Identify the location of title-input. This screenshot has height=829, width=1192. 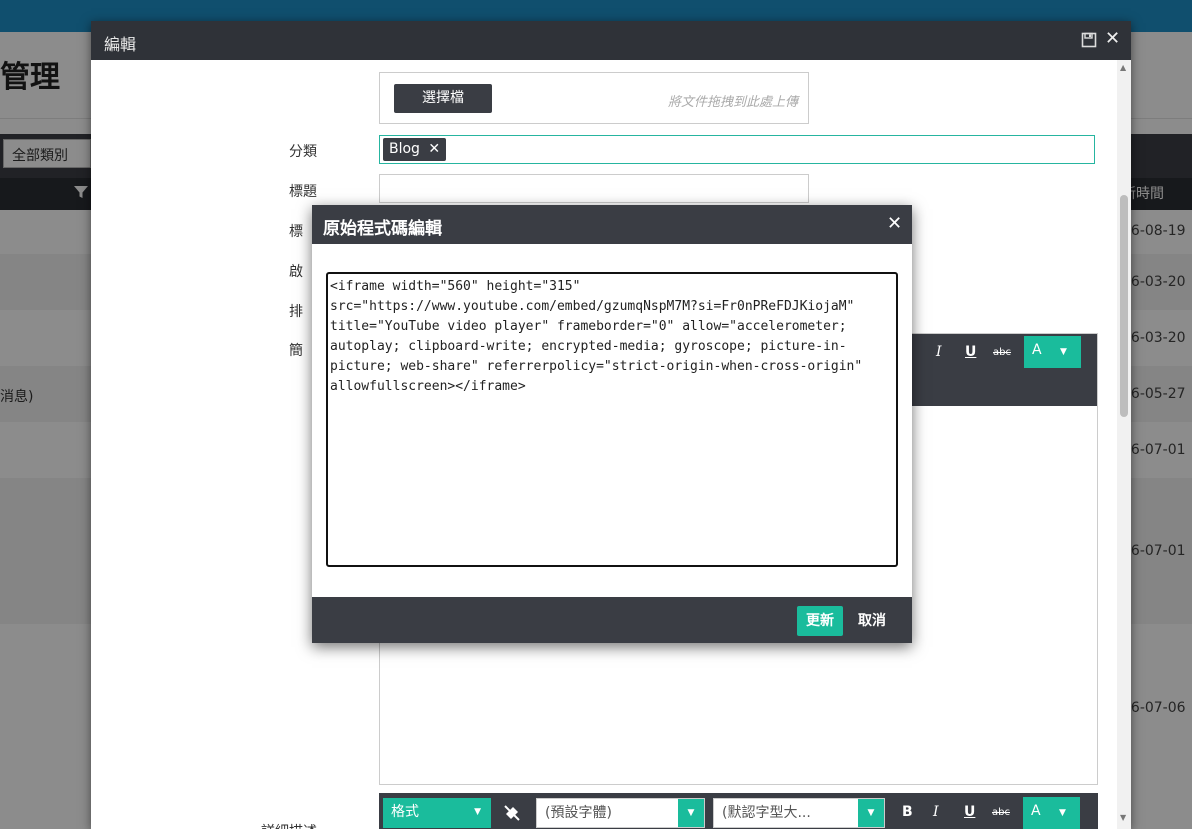
(594, 188).